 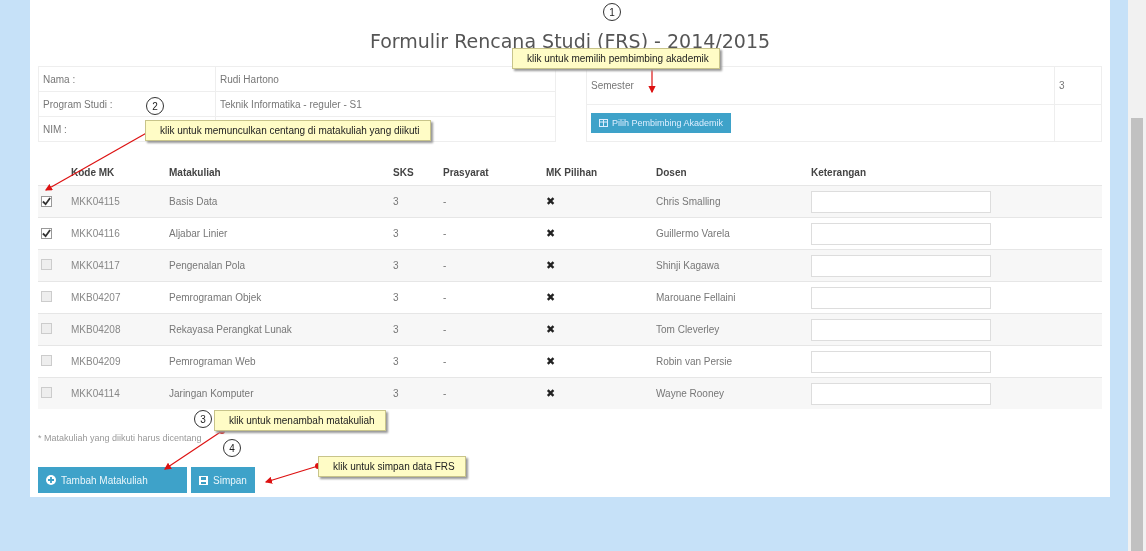 What do you see at coordinates (1078, 85) in the screenshot?
I see `field-value: 3` at bounding box center [1078, 85].